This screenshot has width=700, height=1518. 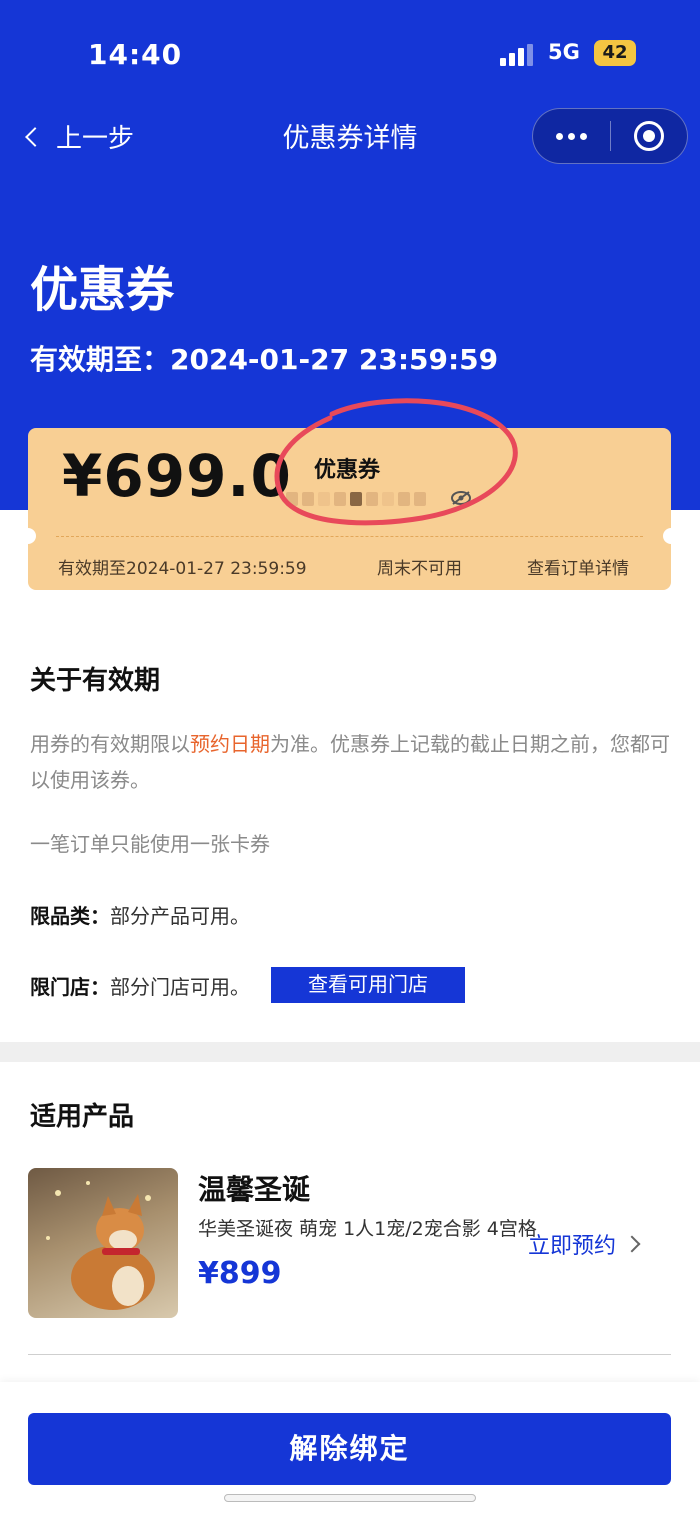 What do you see at coordinates (461, 498) in the screenshot?
I see `eye-hidden-icon` at bounding box center [461, 498].